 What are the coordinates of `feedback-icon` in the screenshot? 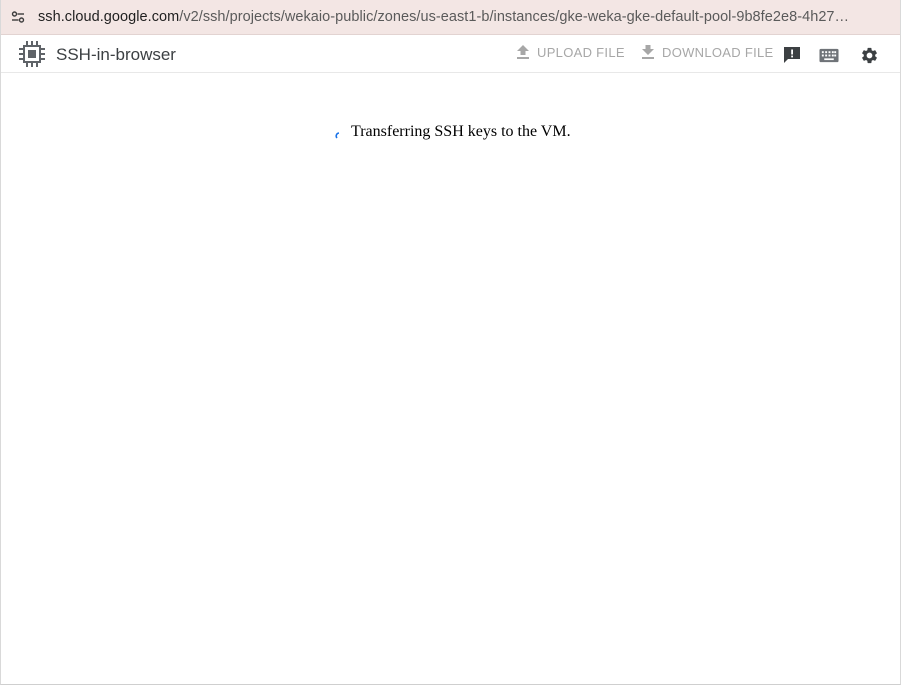 It's located at (792, 55).